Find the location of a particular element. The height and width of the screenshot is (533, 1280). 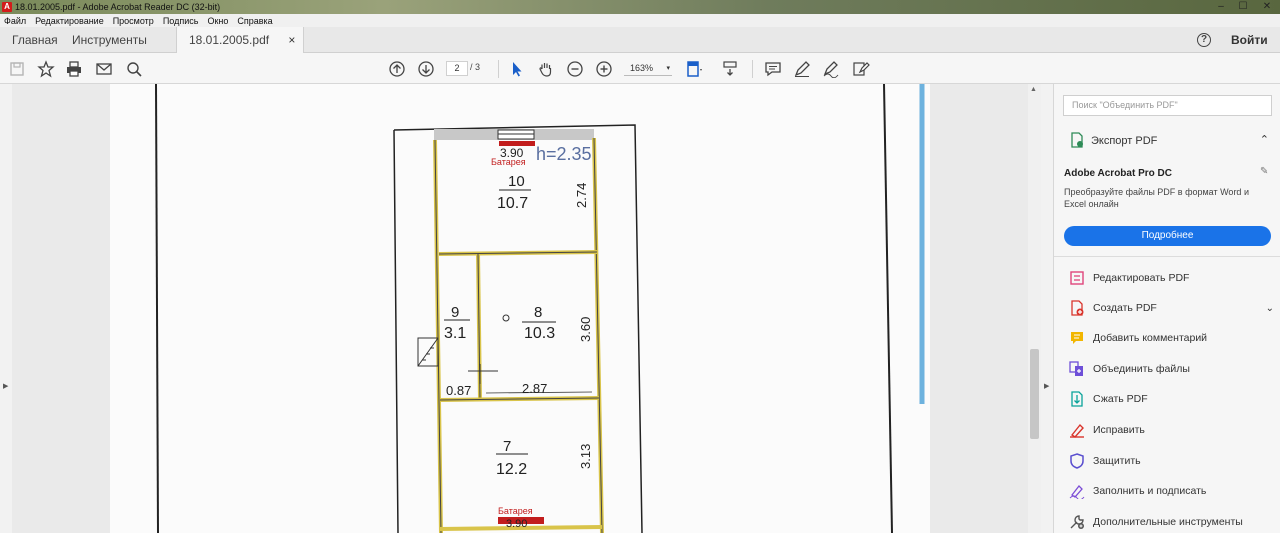

page-total: / 3 is located at coordinates (475, 67).